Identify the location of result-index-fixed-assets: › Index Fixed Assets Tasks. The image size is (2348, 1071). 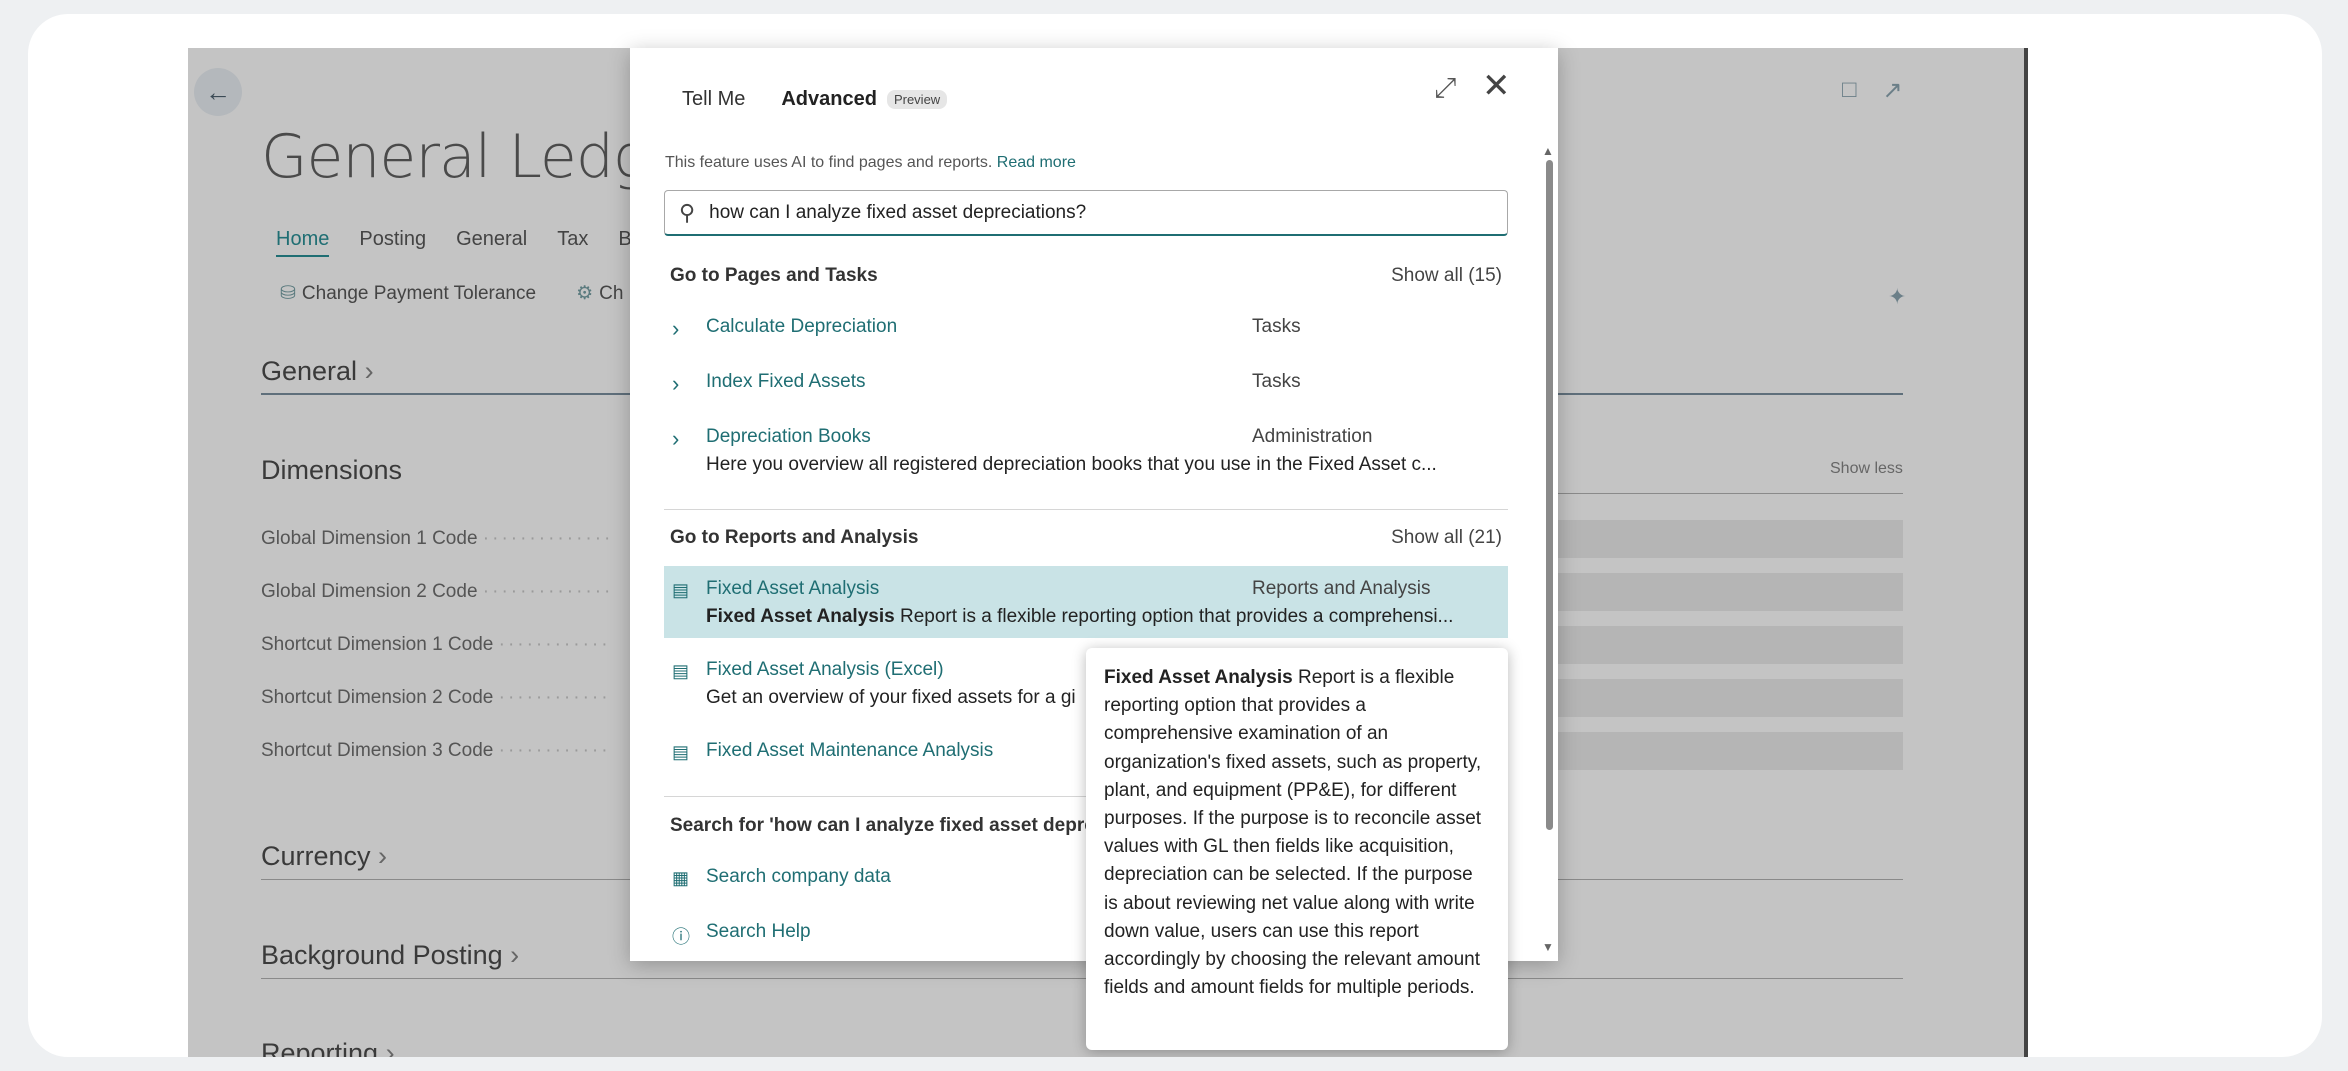
(1086, 386).